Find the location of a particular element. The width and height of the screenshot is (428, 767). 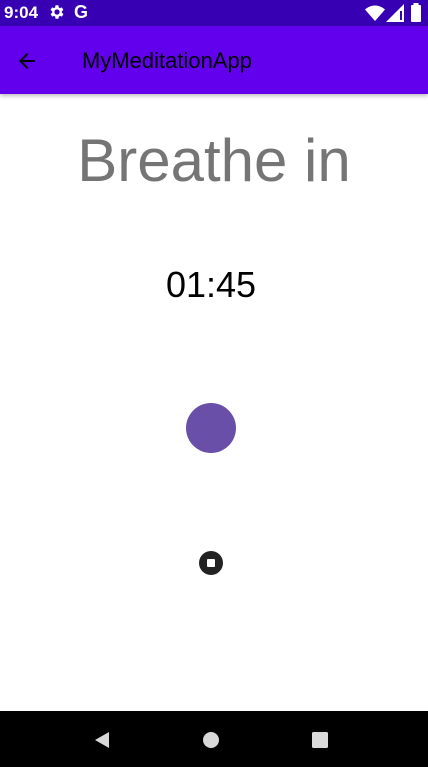

stop-button is located at coordinates (211, 563).